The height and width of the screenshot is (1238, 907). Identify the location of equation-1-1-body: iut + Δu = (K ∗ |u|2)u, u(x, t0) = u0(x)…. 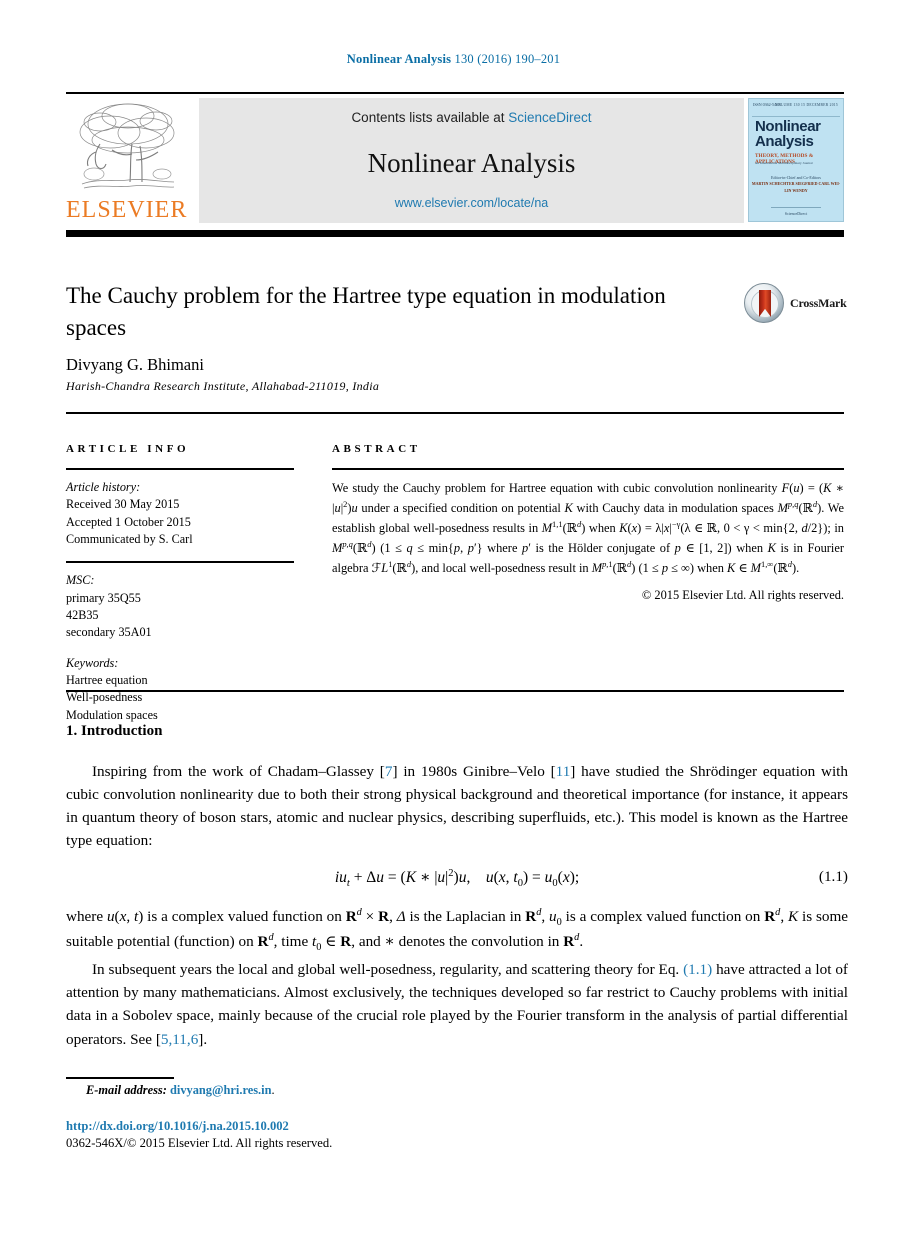
(457, 878).